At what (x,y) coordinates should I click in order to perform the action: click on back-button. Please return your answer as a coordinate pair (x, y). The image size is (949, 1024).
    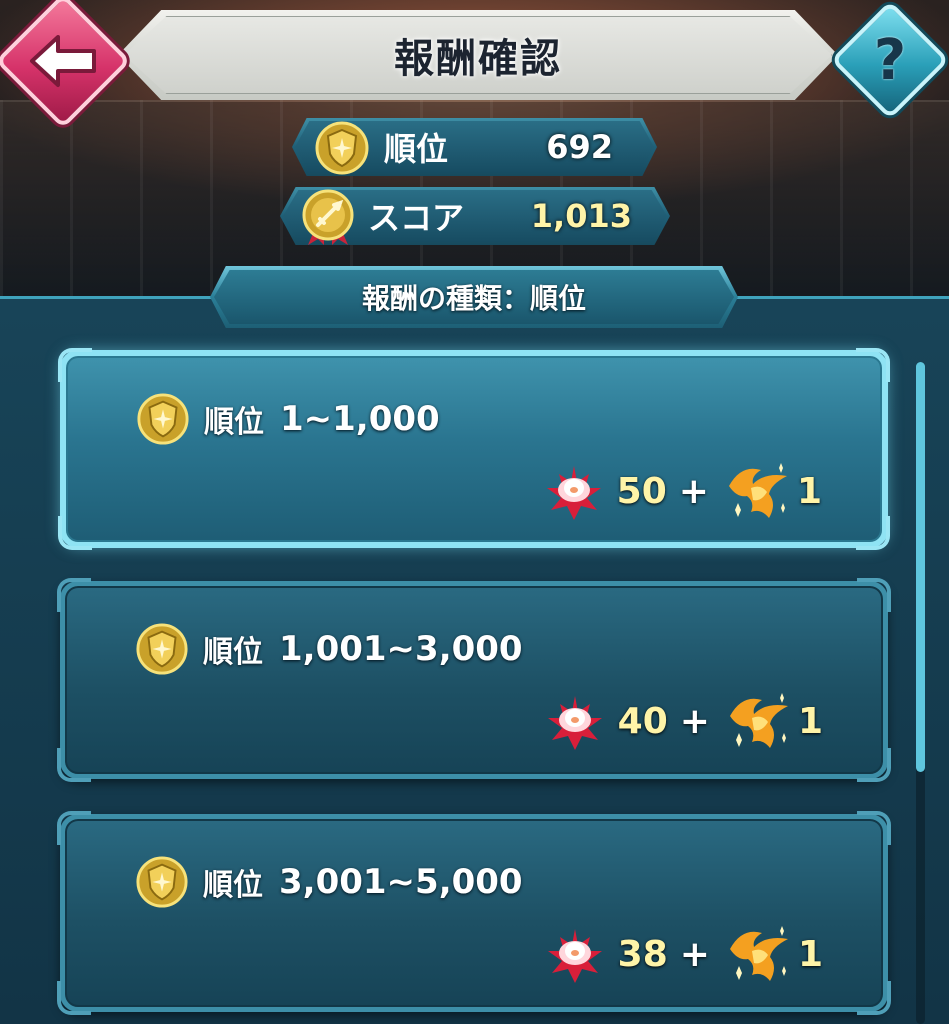
    Looking at the image, I should click on (65, 64).